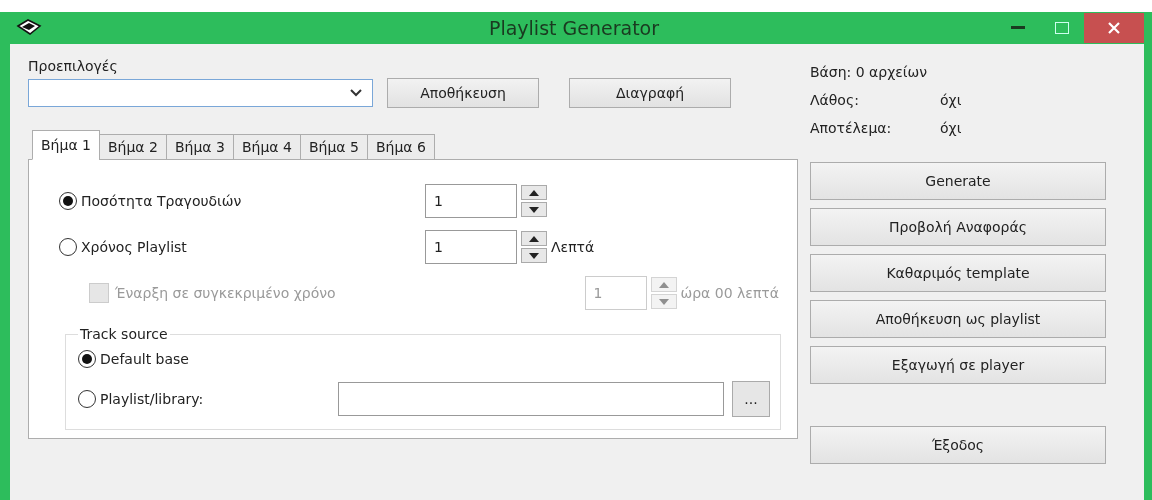 The height and width of the screenshot is (500, 1152). I want to click on action-button: Καθαριμός template, so click(958, 273).